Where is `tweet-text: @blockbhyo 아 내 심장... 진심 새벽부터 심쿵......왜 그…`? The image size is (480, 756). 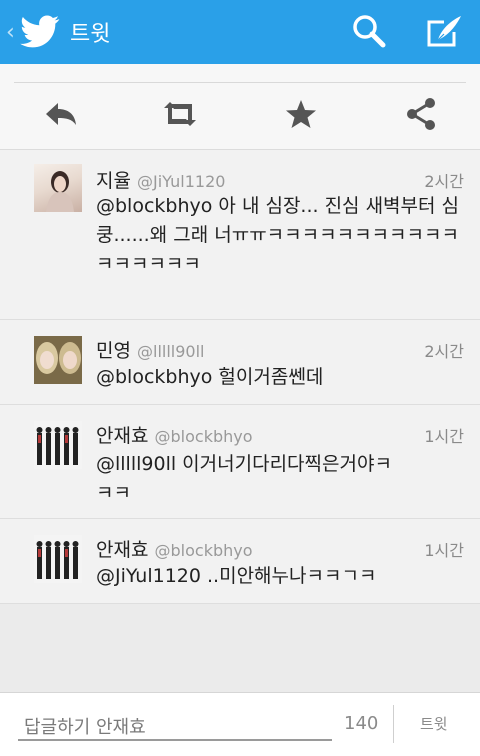 tweet-text: @blockbhyo 아 내 심장... 진심 새벽부터 심쿵......왜 그… is located at coordinates (278, 235).